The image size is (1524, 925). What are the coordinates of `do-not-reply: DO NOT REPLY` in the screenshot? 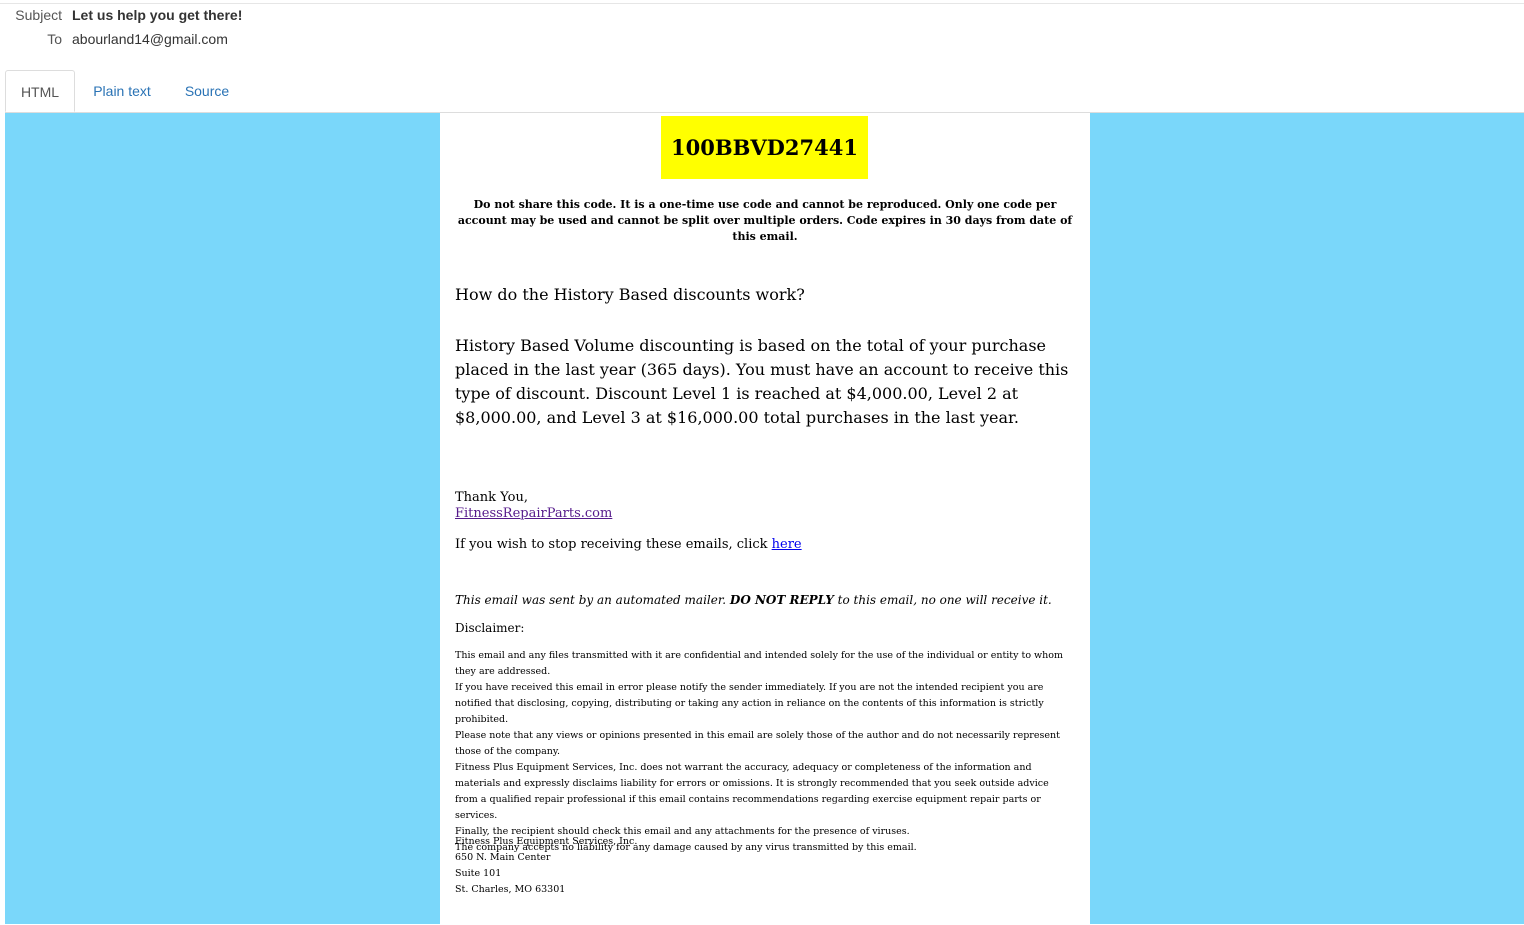 It's located at (781, 600).